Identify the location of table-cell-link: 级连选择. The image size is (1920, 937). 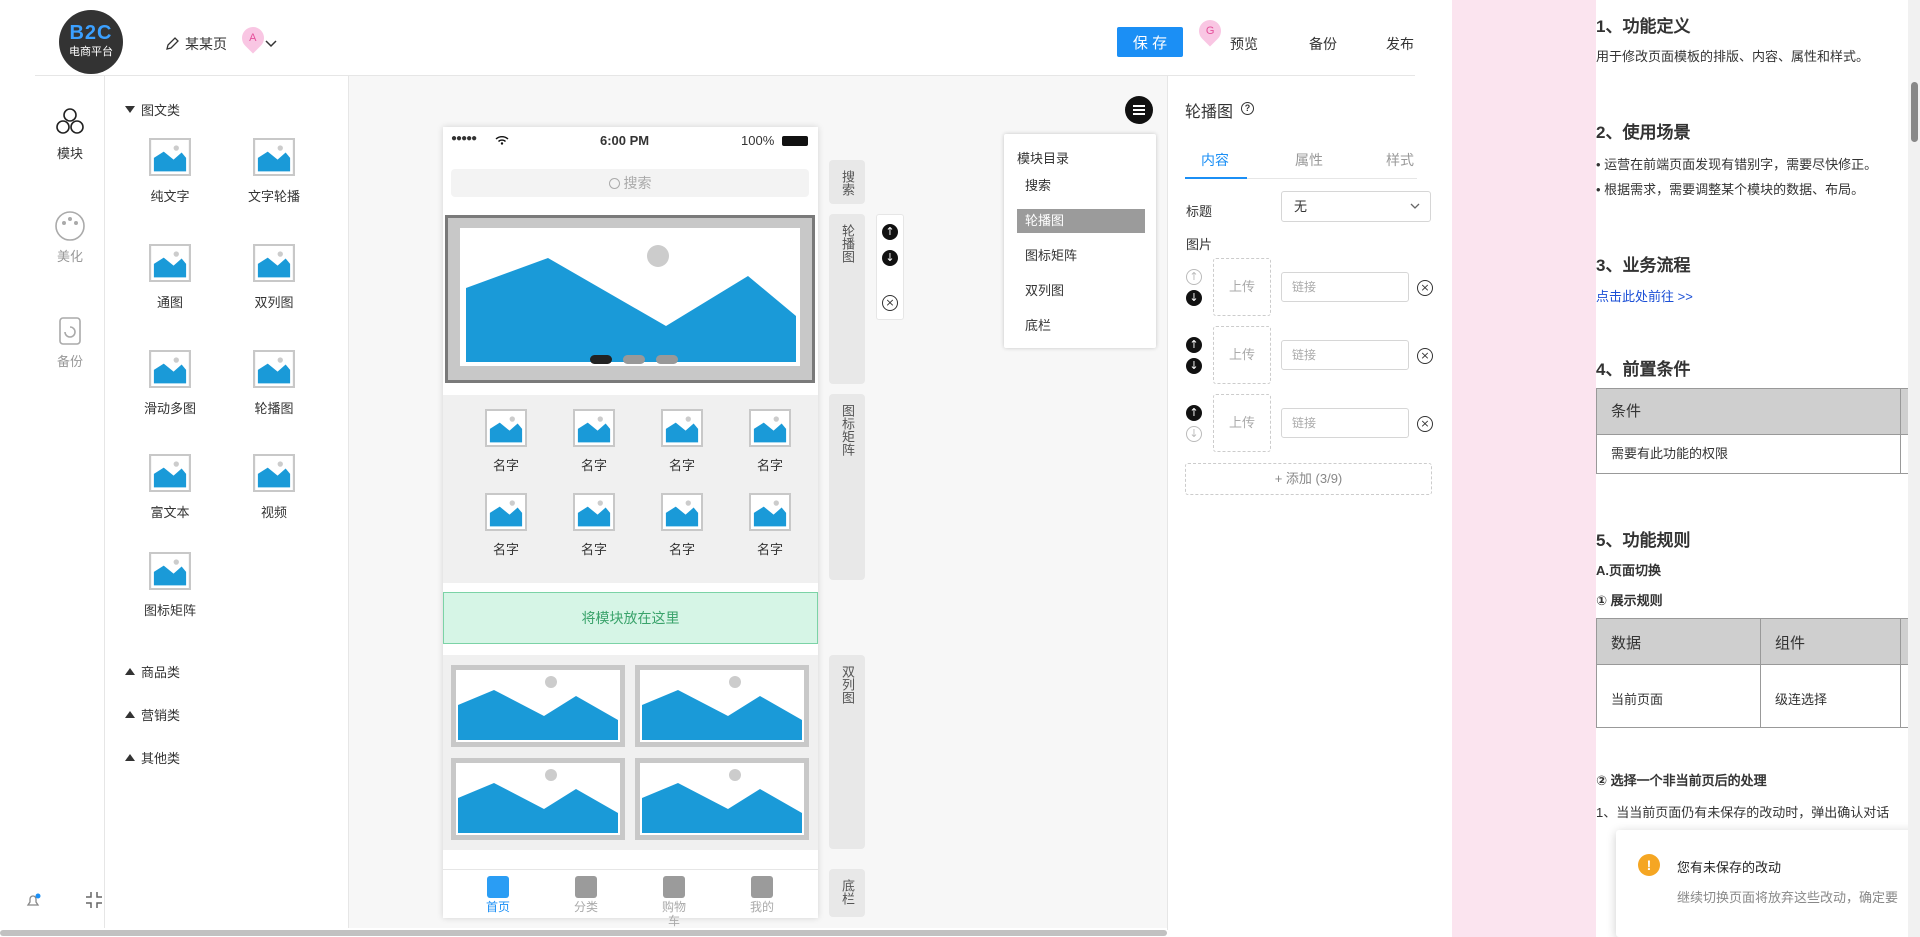
(1801, 698).